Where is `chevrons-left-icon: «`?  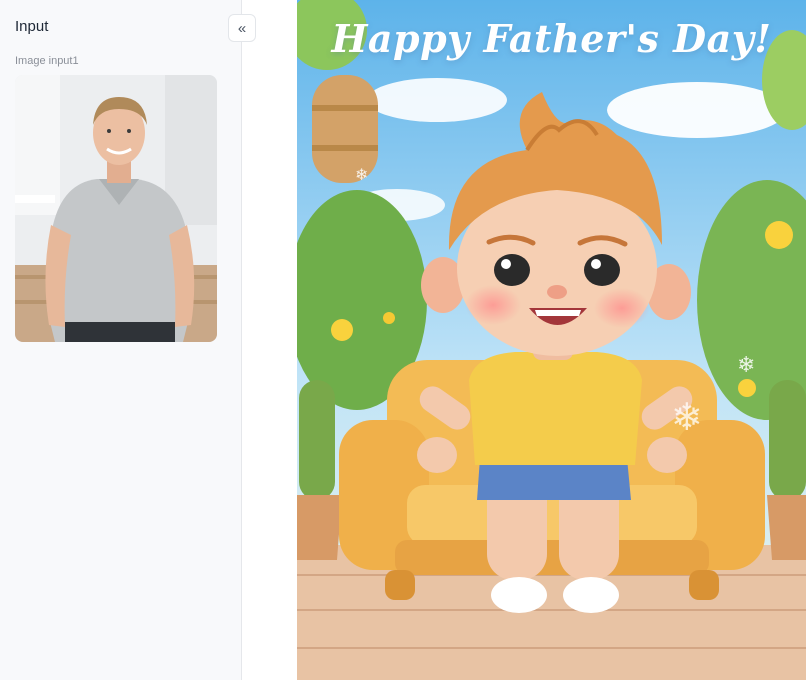 chevrons-left-icon: « is located at coordinates (242, 28).